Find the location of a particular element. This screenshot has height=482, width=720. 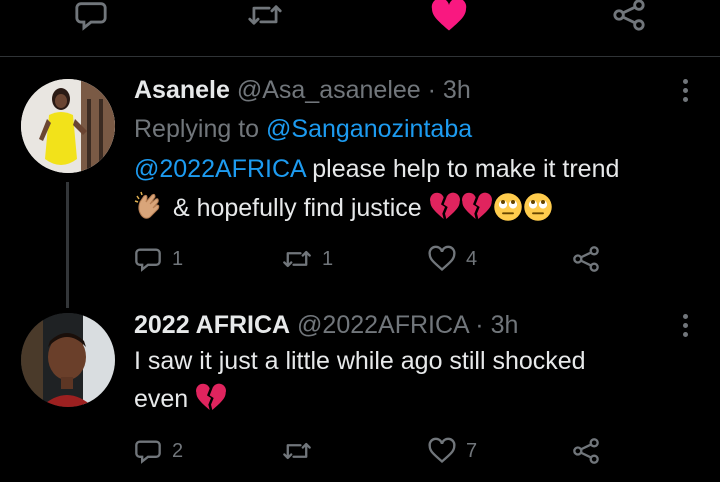

user-handle: @Asa_asanelee is located at coordinates (329, 90).